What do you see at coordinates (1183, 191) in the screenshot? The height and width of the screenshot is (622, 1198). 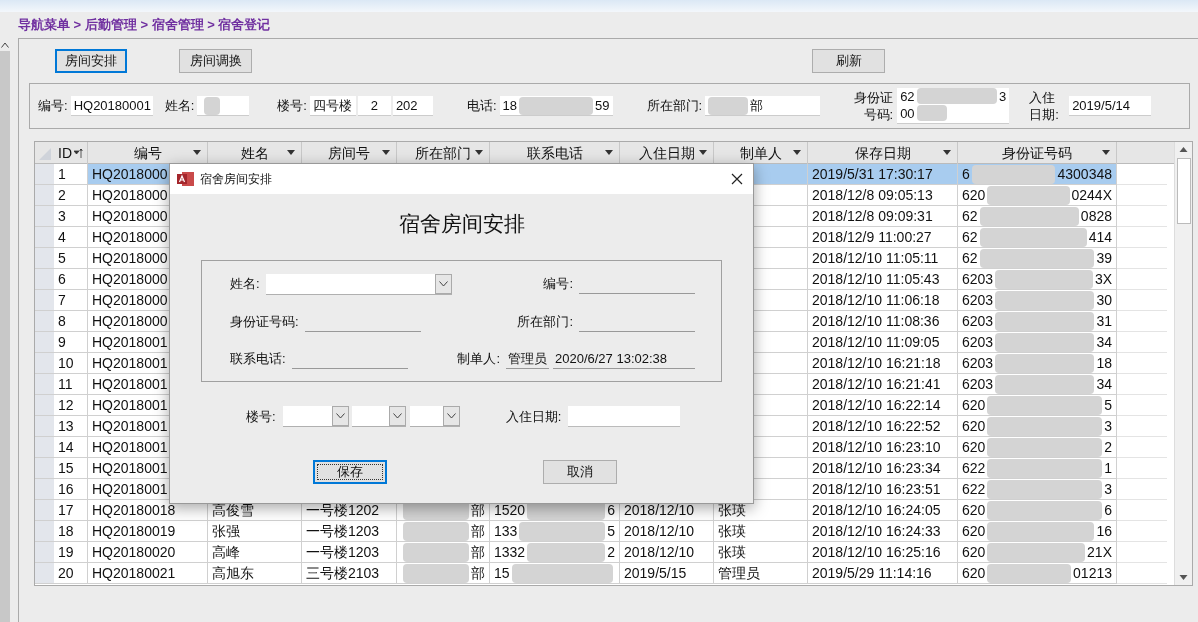 I see `scrollbar-thumb` at bounding box center [1183, 191].